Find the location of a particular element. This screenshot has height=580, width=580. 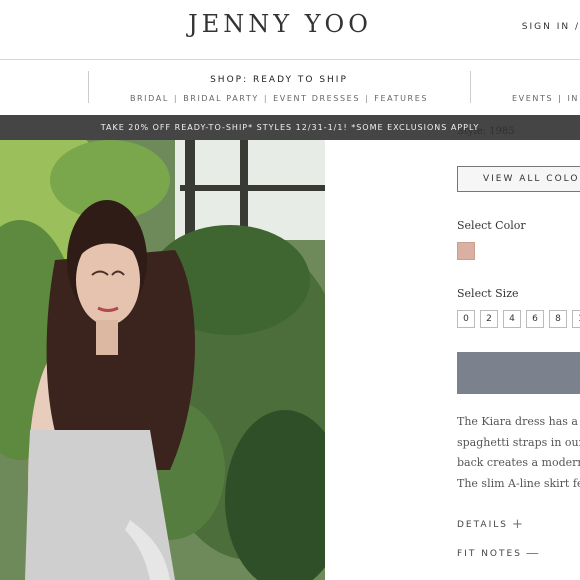

nav-link-bridal: BRIDAL is located at coordinates (149, 98).